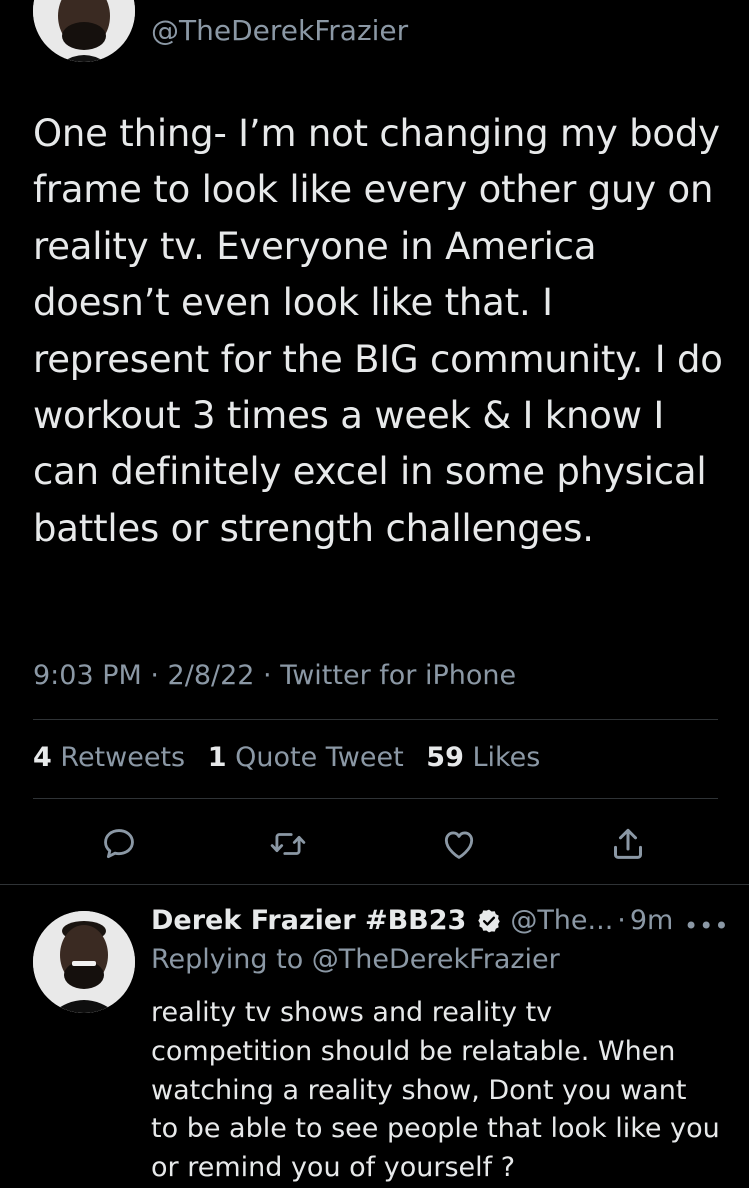 The width and height of the screenshot is (749, 1188). Describe the element at coordinates (706, 926) in the screenshot. I see `more-options-icon: •••` at that location.